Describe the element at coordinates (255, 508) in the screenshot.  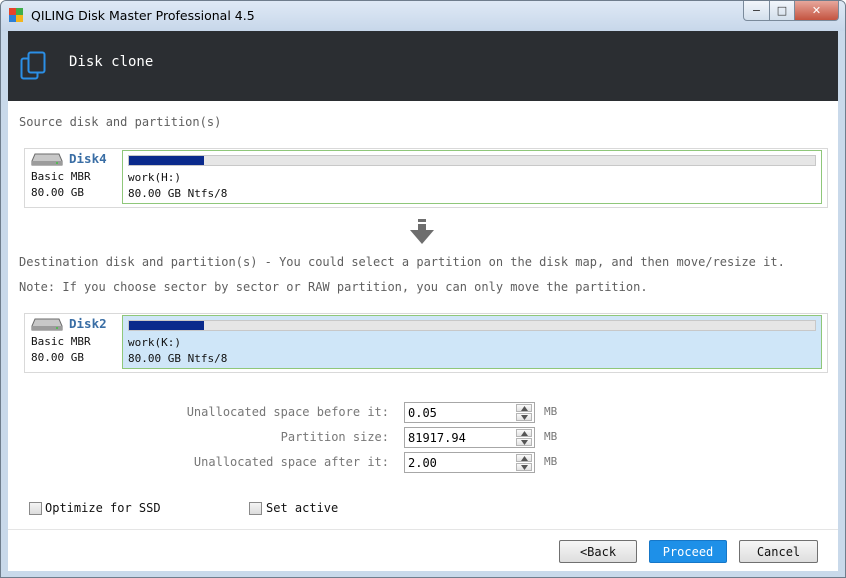
I see `set-active-checkbox` at that location.